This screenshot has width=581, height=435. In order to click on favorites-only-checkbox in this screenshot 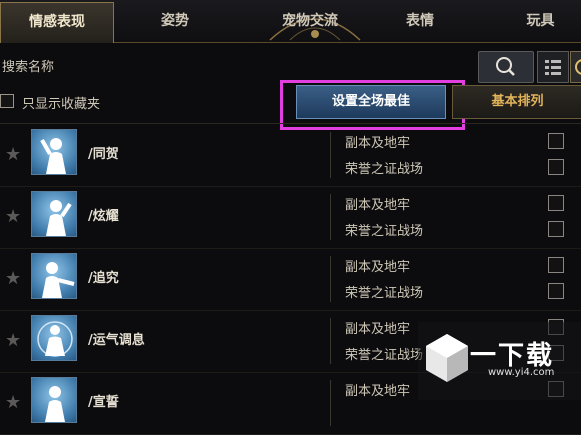, I will do `click(7, 101)`.